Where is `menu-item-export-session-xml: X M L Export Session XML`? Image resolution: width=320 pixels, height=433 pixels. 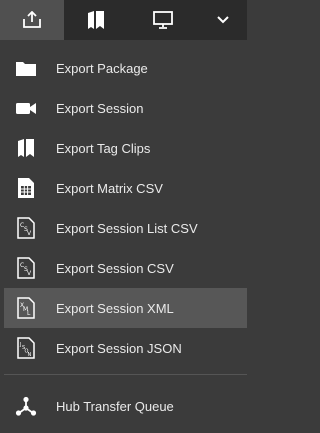 menu-item-export-session-xml: X M L Export Session XML is located at coordinates (125, 308).